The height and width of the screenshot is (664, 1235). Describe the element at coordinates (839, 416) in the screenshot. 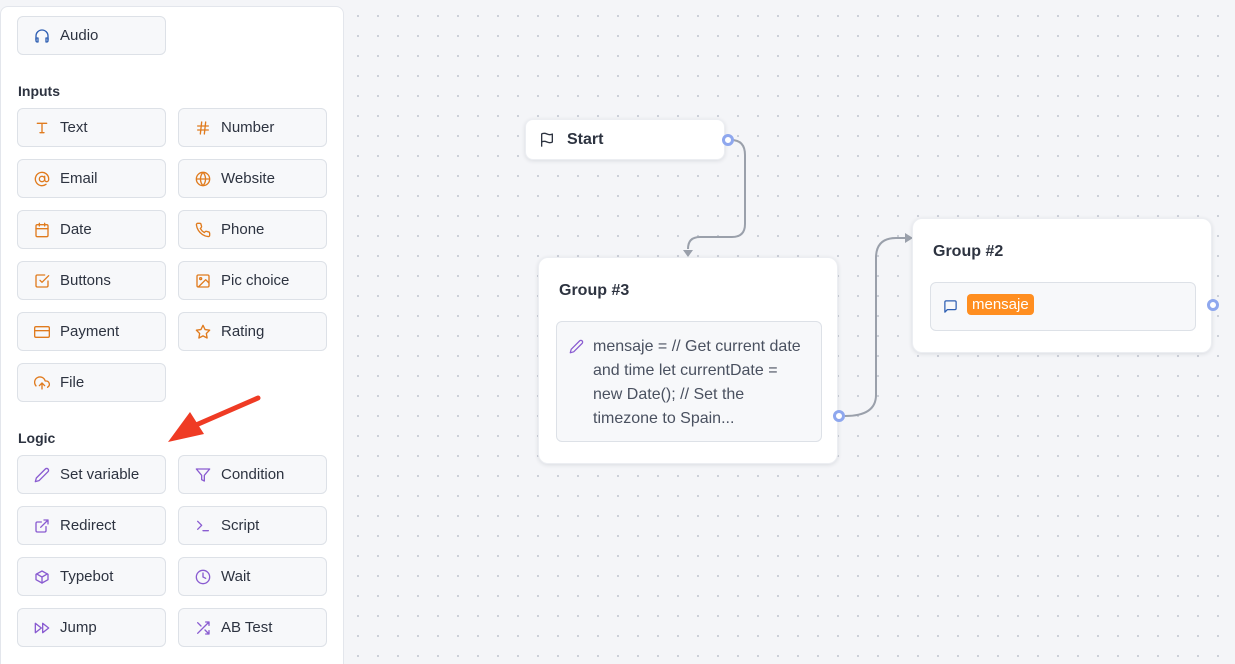

I see `group-3-output-port` at that location.